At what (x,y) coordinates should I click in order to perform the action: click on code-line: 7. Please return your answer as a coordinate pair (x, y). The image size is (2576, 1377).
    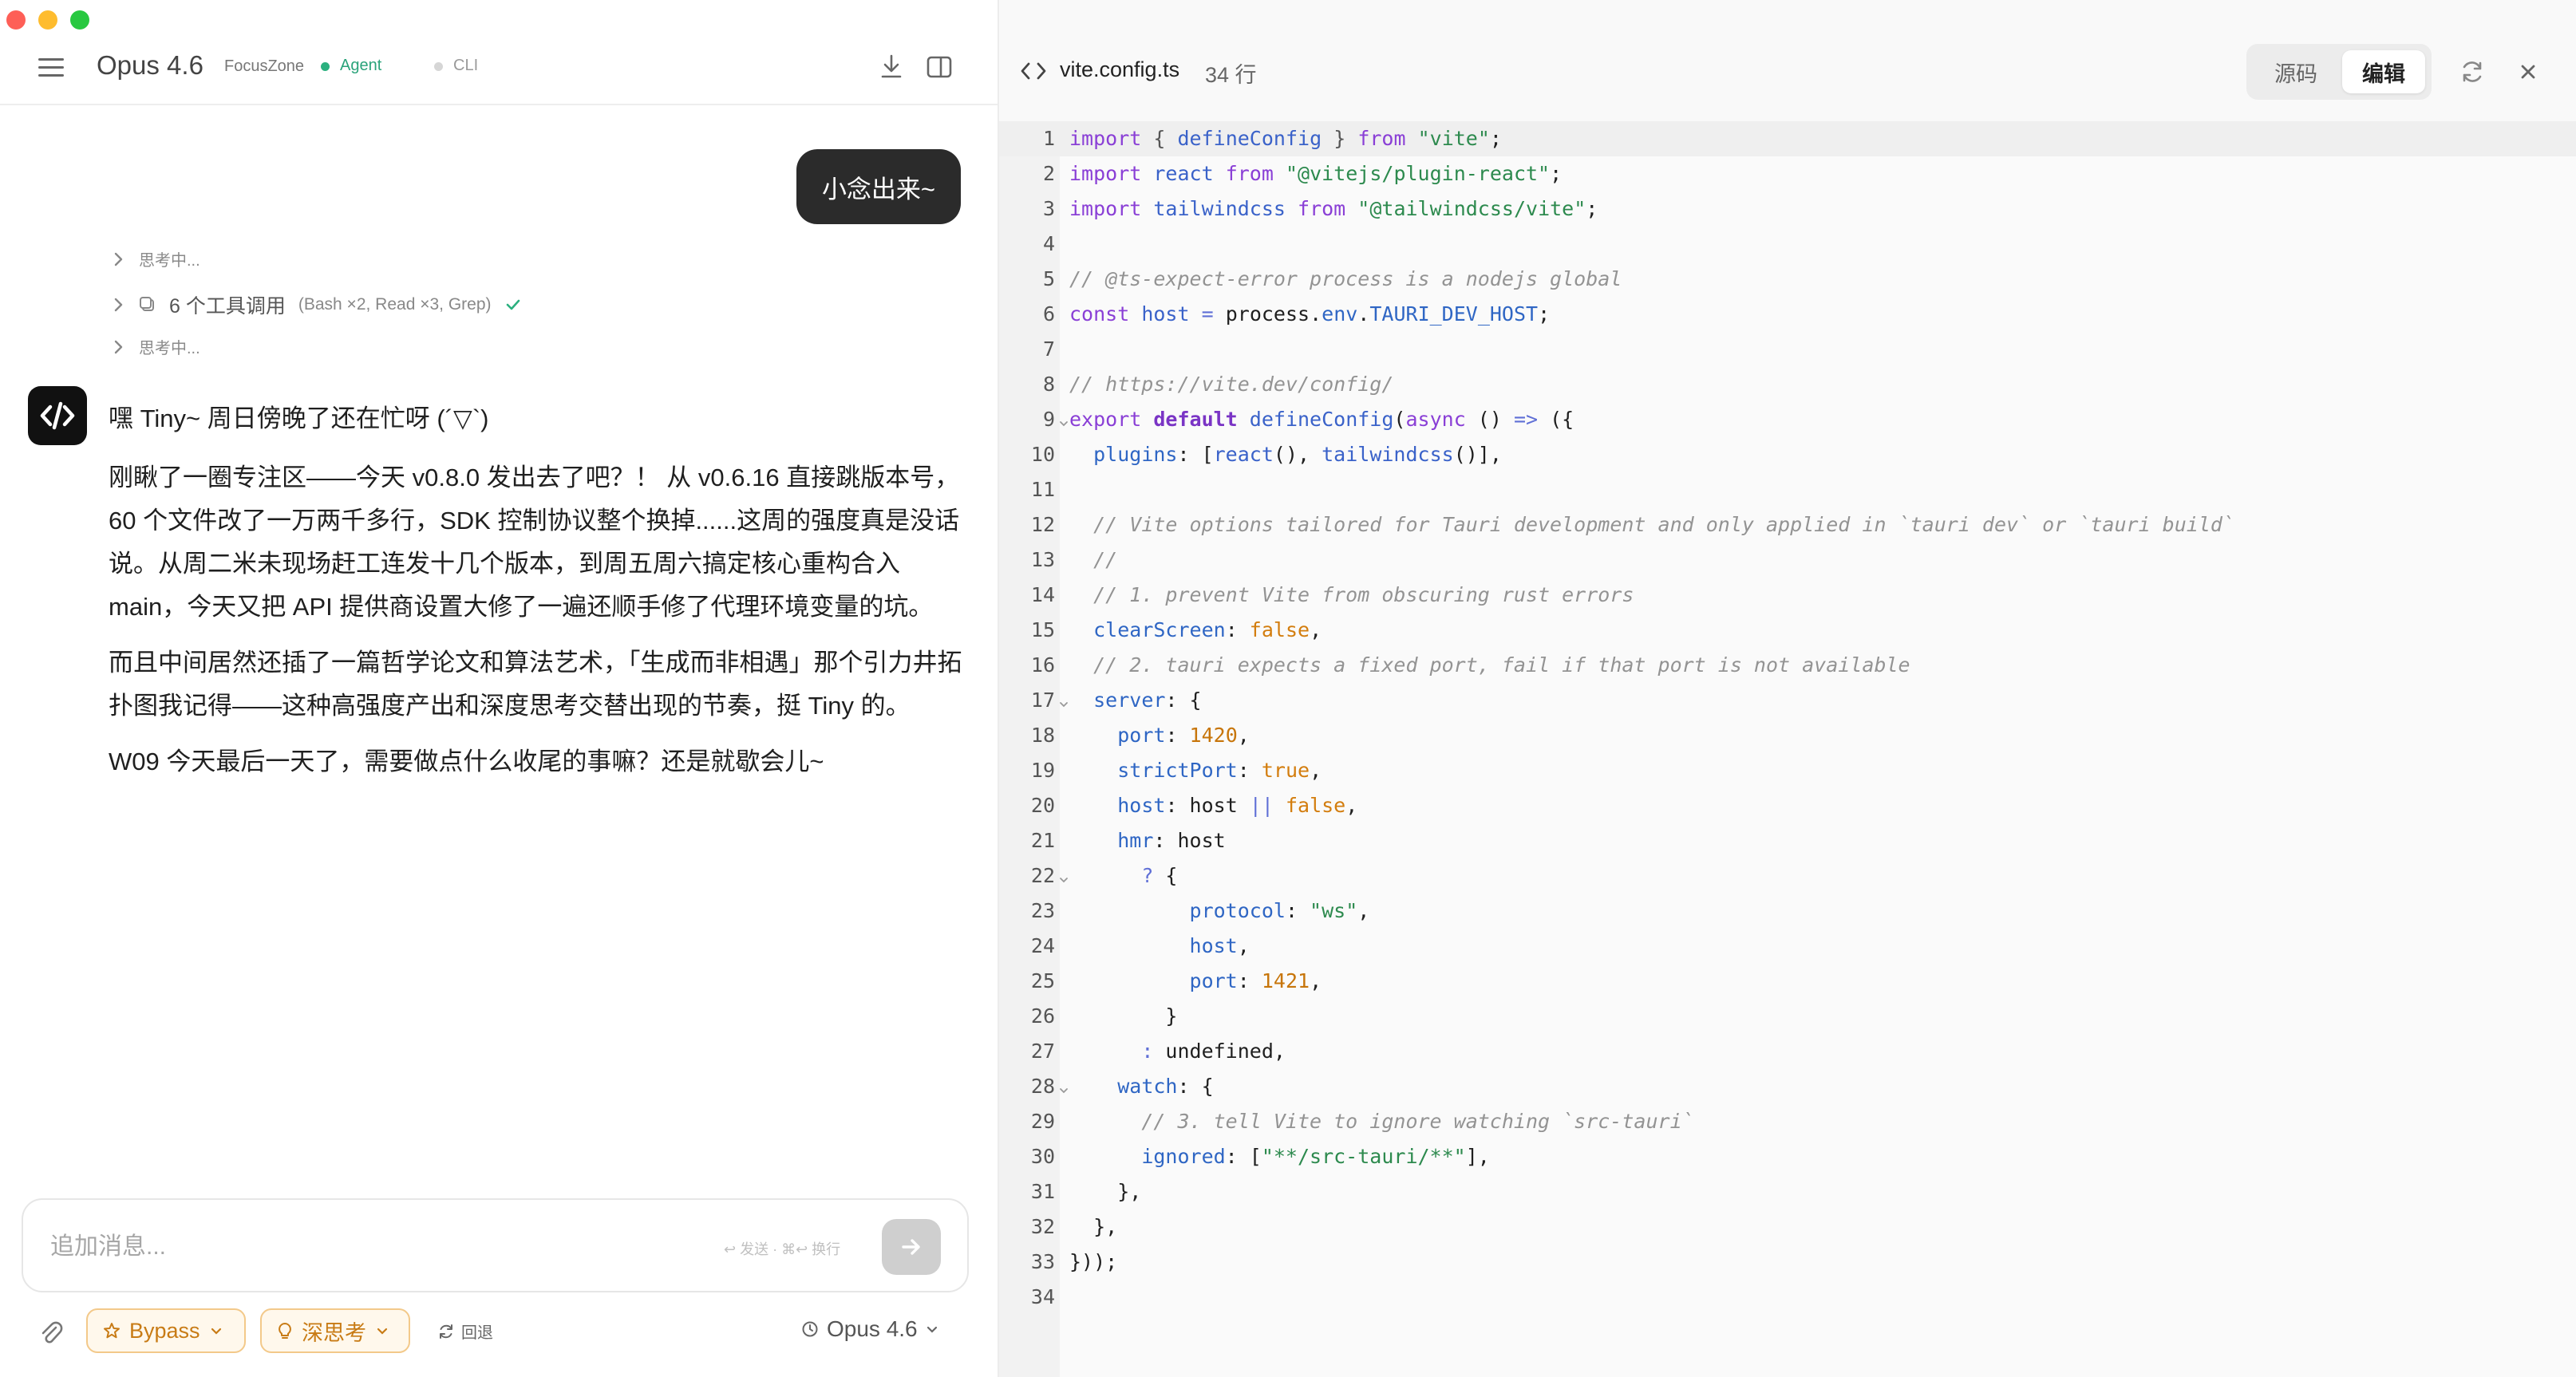
    Looking at the image, I should click on (1787, 349).